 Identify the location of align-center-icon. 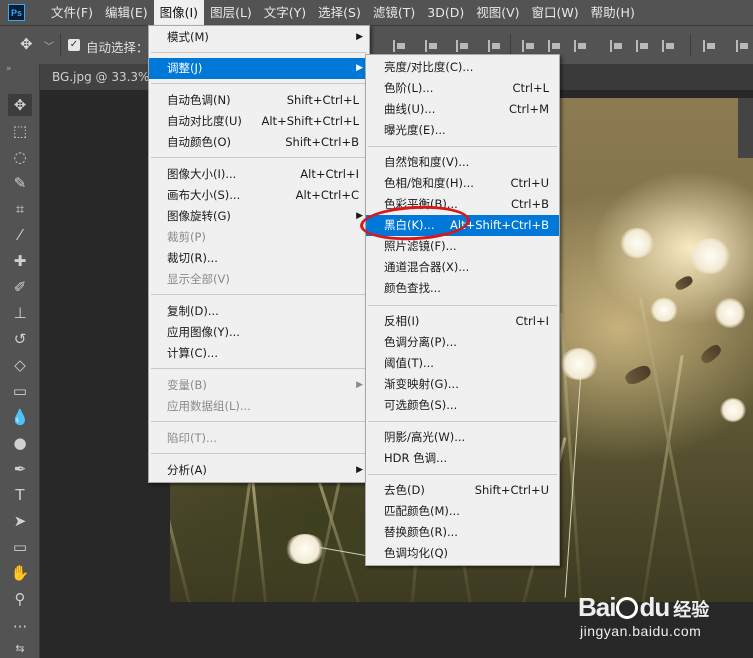
(431, 46).